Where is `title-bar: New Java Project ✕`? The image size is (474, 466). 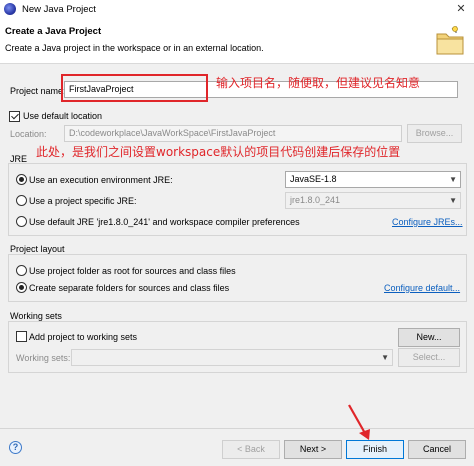 title-bar: New Java Project ✕ is located at coordinates (237, 9).